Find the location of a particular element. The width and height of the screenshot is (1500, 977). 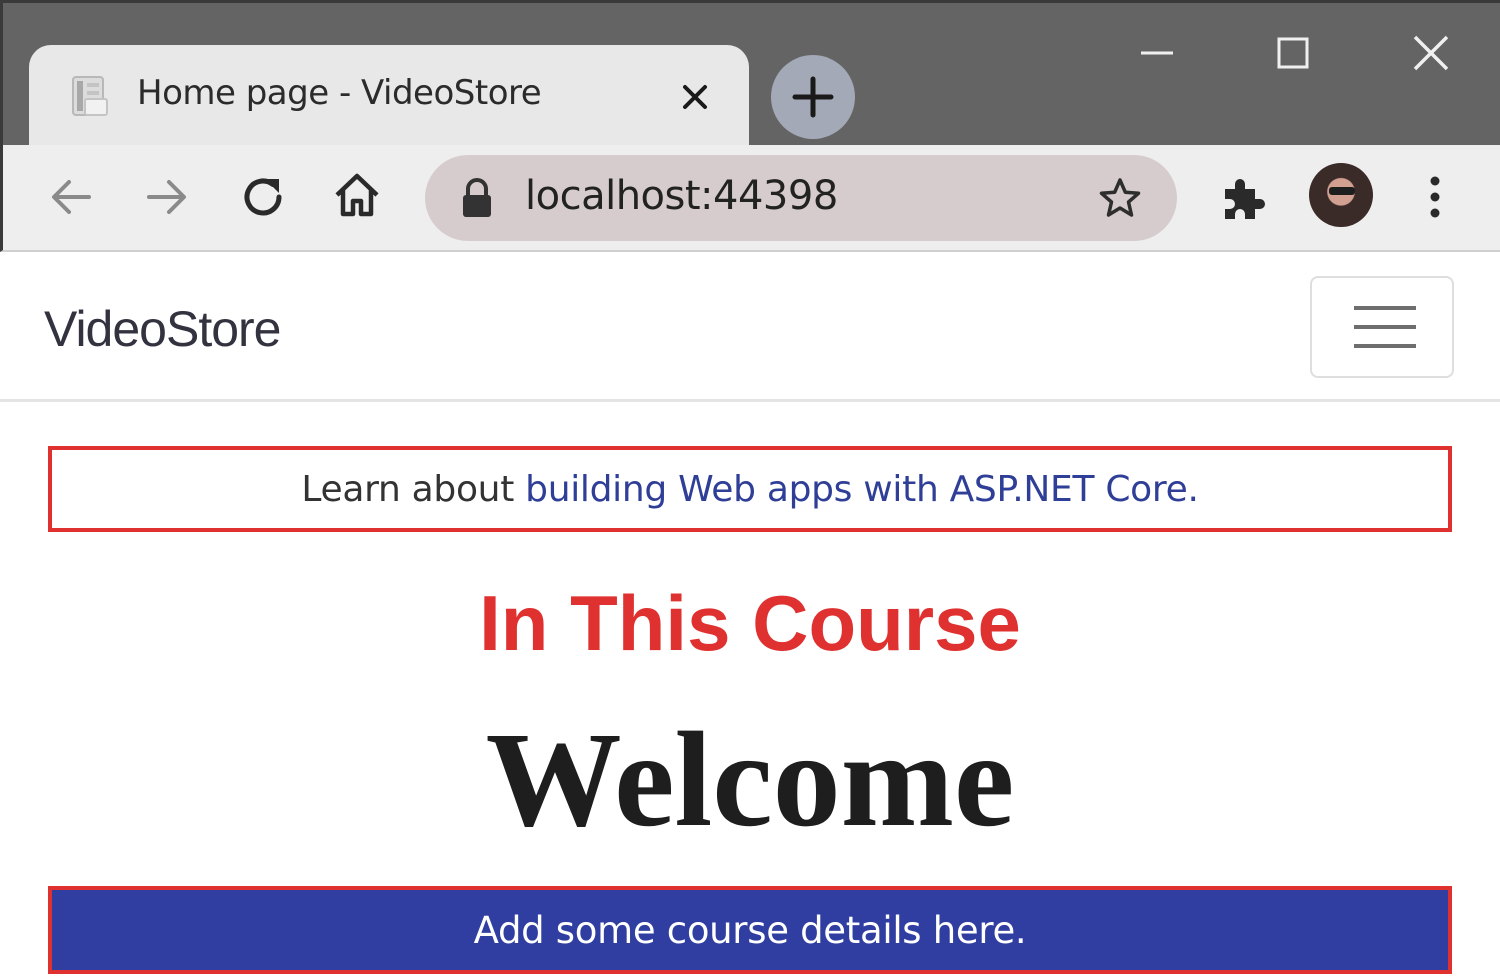

home-icon is located at coordinates (357, 195).